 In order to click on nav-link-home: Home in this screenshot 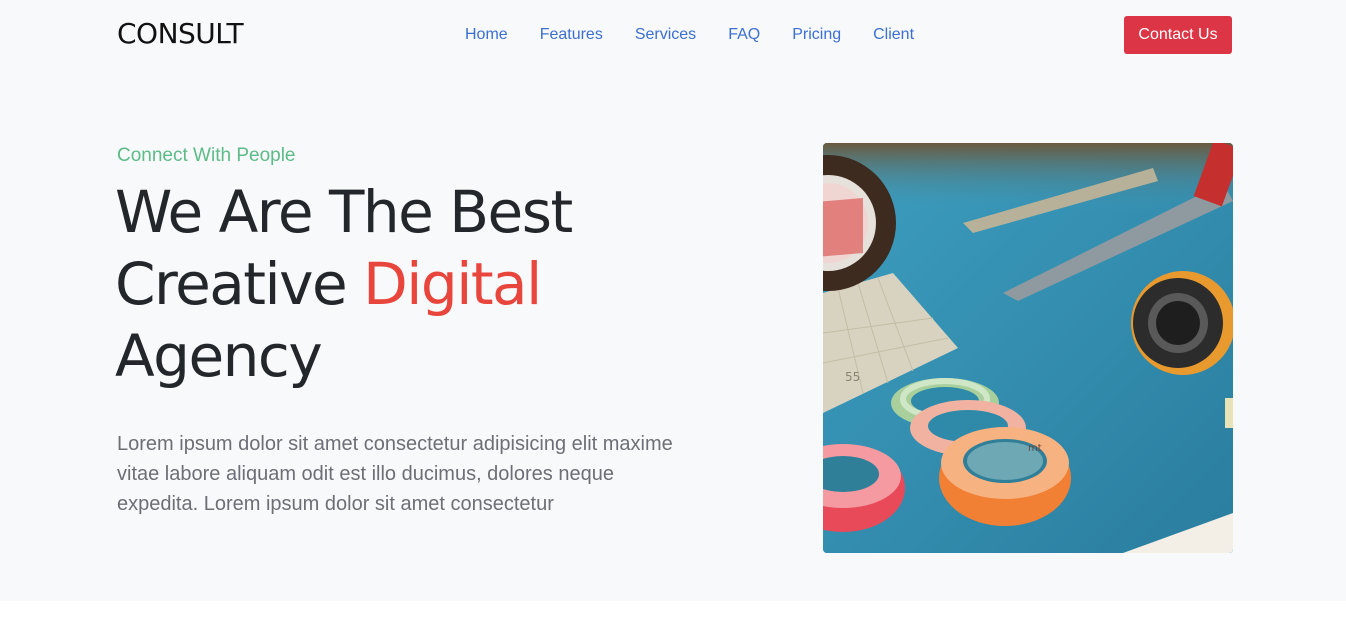, I will do `click(486, 35)`.